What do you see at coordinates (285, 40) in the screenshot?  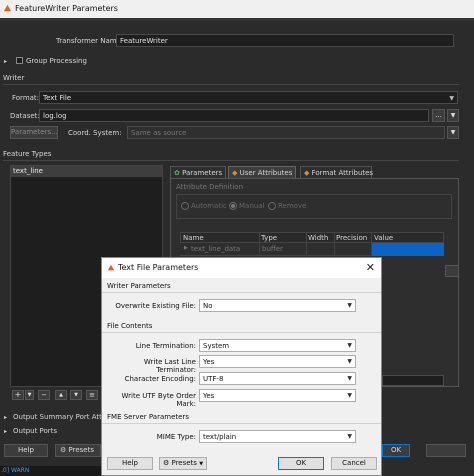 I see `transformer-name-input: FeatureWriter` at bounding box center [285, 40].